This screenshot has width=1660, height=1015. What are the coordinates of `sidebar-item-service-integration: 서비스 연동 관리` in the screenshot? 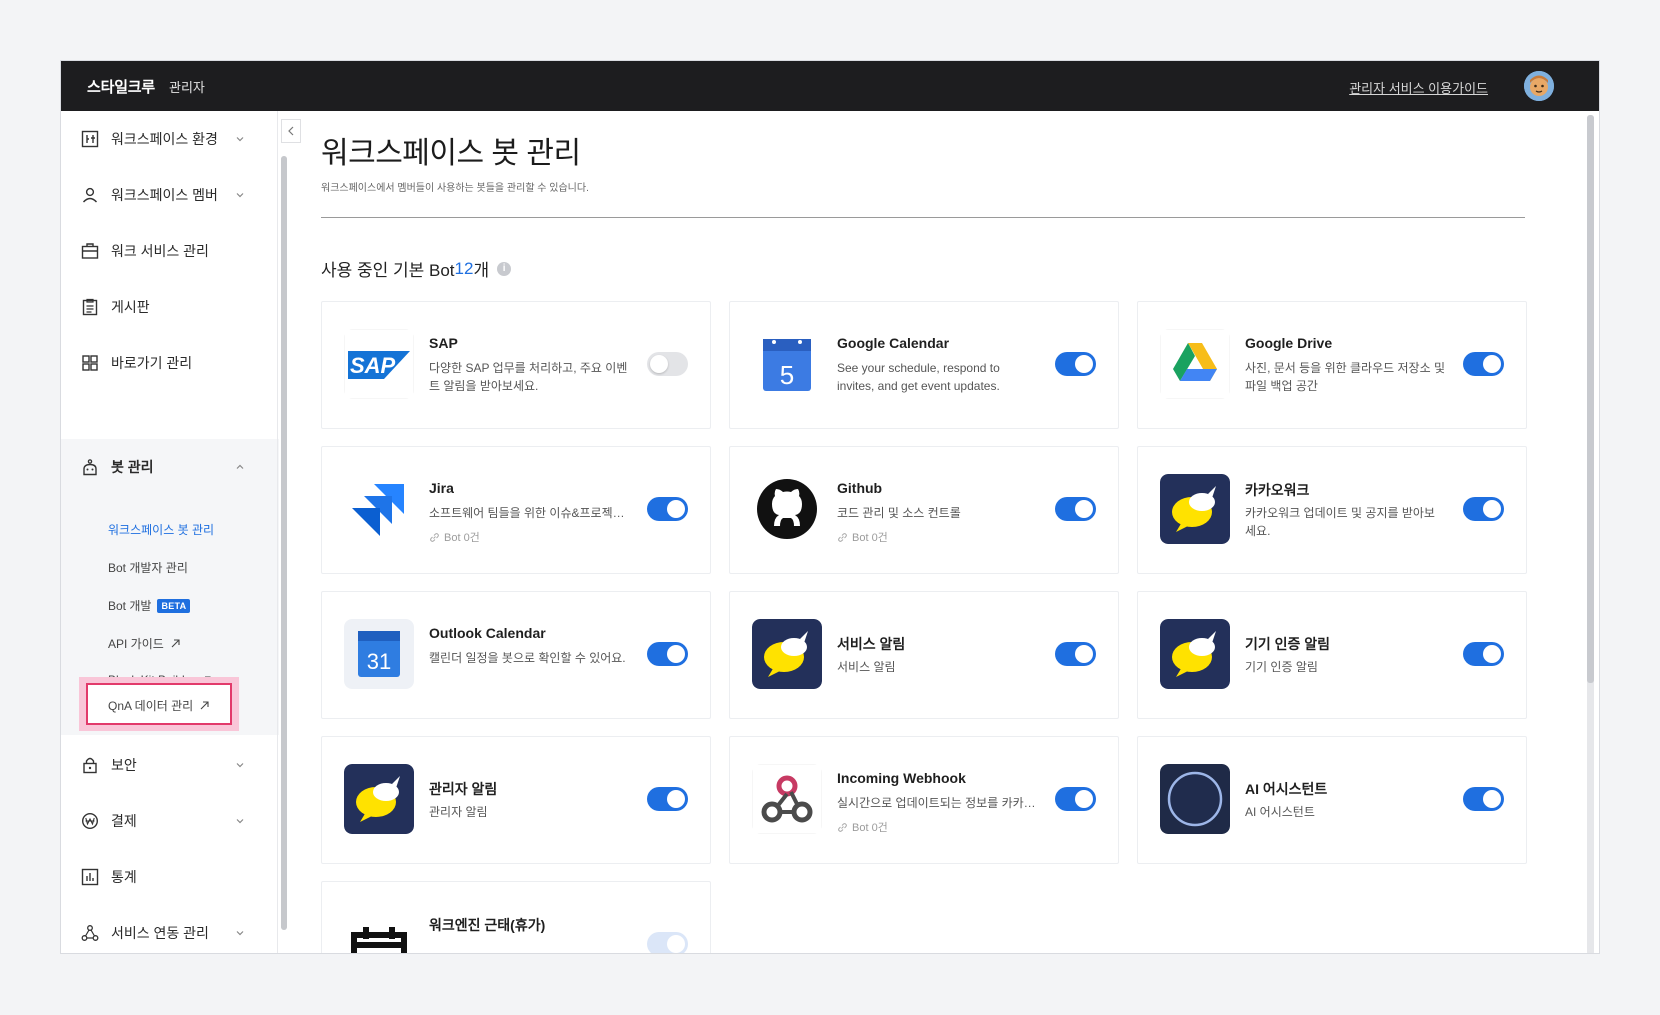 It's located at (170, 929).